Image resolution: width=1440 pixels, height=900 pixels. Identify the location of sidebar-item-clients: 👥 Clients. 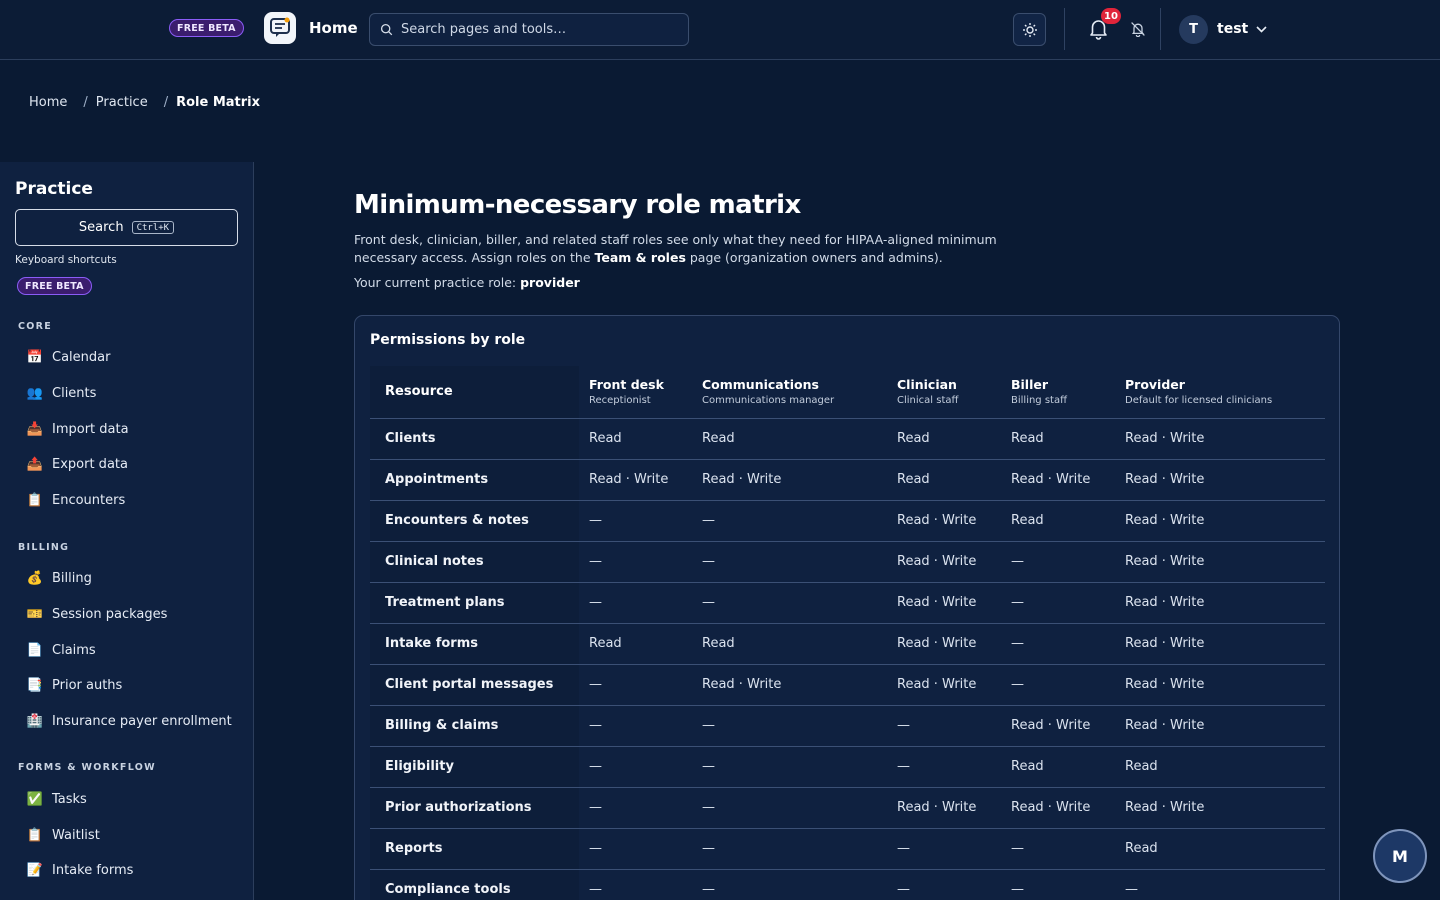
(61, 393).